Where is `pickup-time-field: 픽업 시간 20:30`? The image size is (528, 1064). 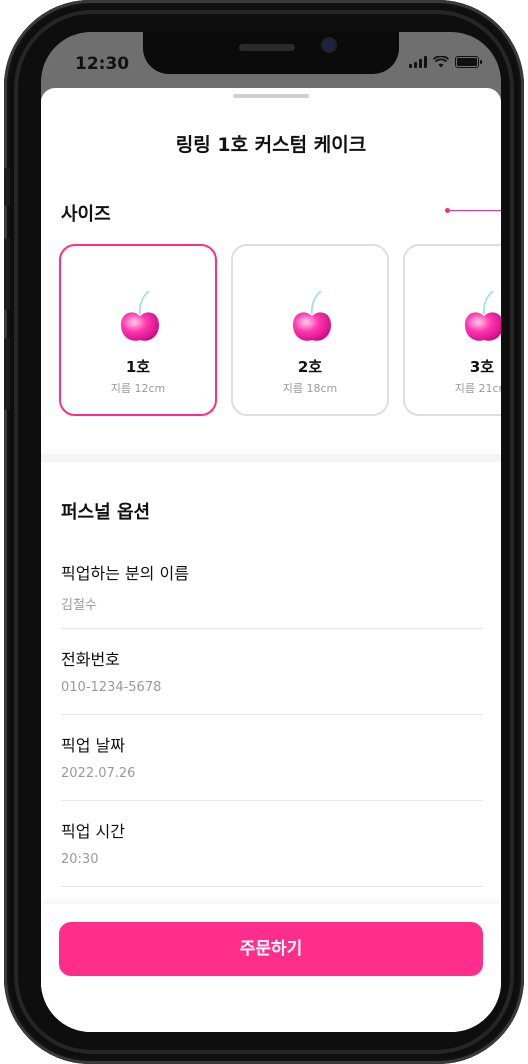 pickup-time-field: 픽업 시간 20:30 is located at coordinates (272, 852).